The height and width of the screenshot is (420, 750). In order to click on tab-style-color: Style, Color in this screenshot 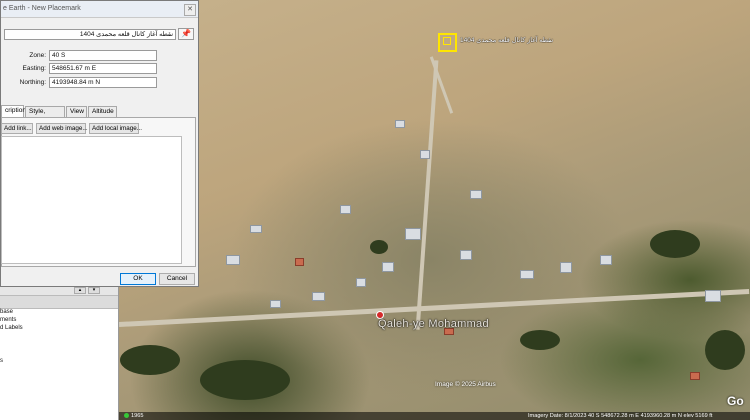, I will do `click(45, 115)`.